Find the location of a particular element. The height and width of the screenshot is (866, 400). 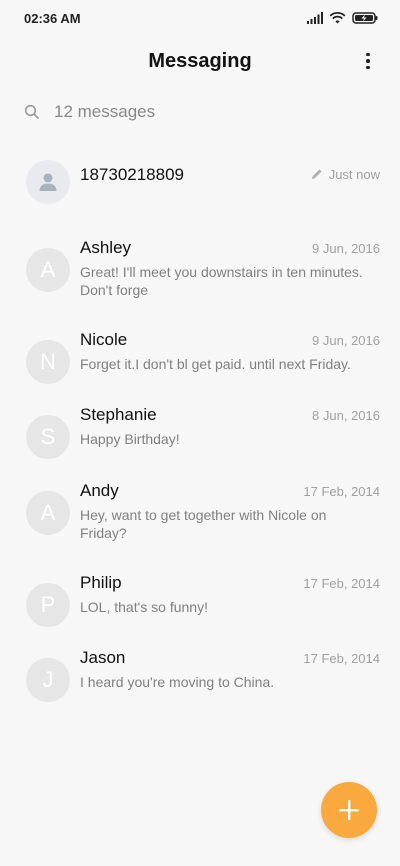

contact-name: Ashley is located at coordinates (106, 247).